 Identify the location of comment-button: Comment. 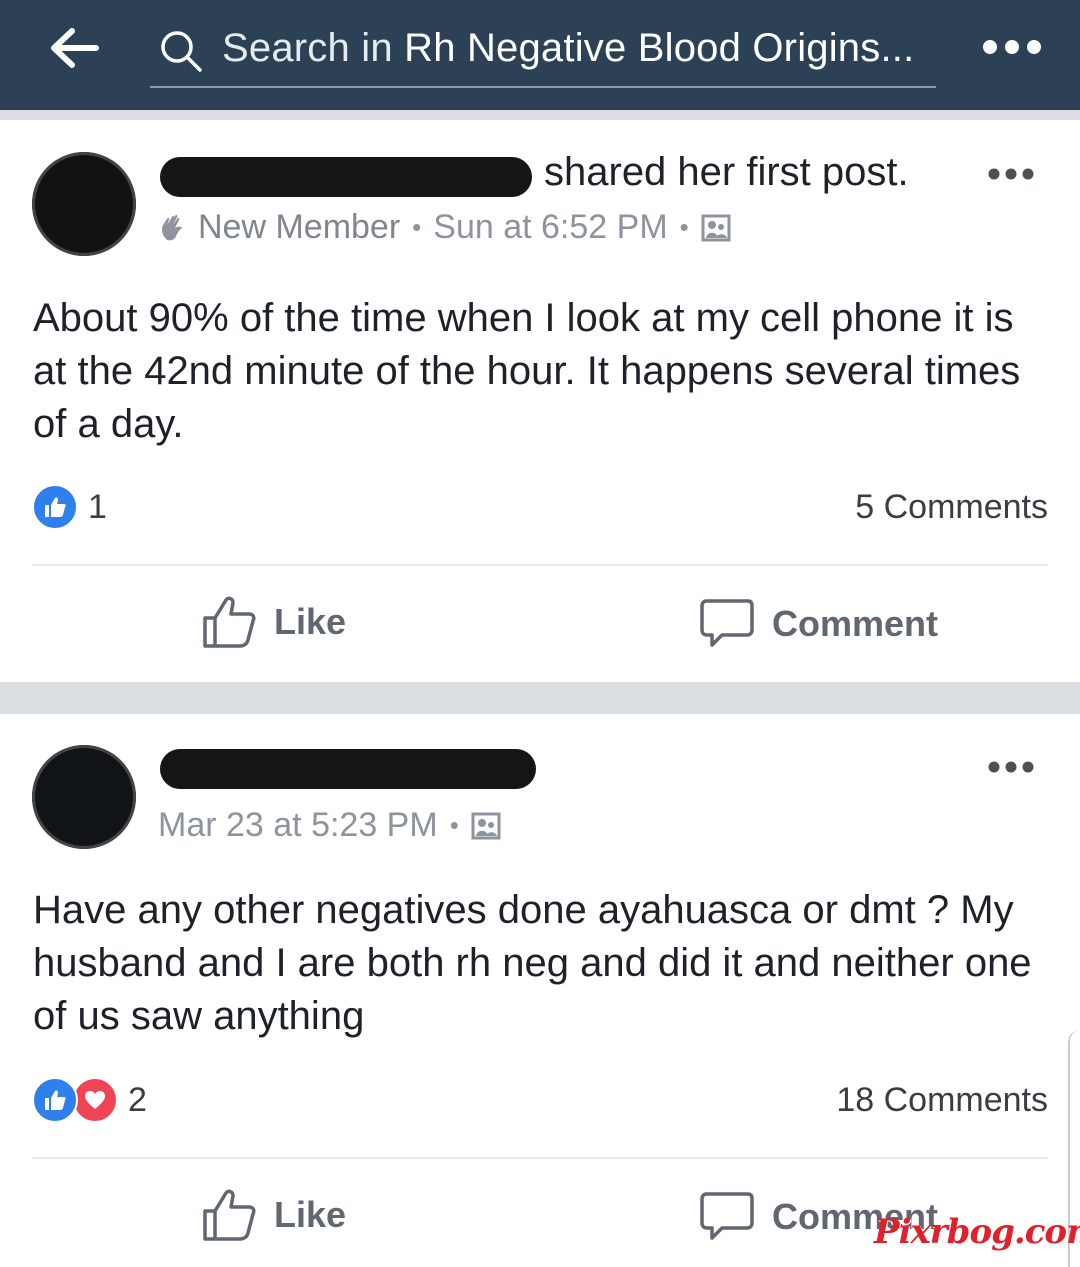
(819, 624).